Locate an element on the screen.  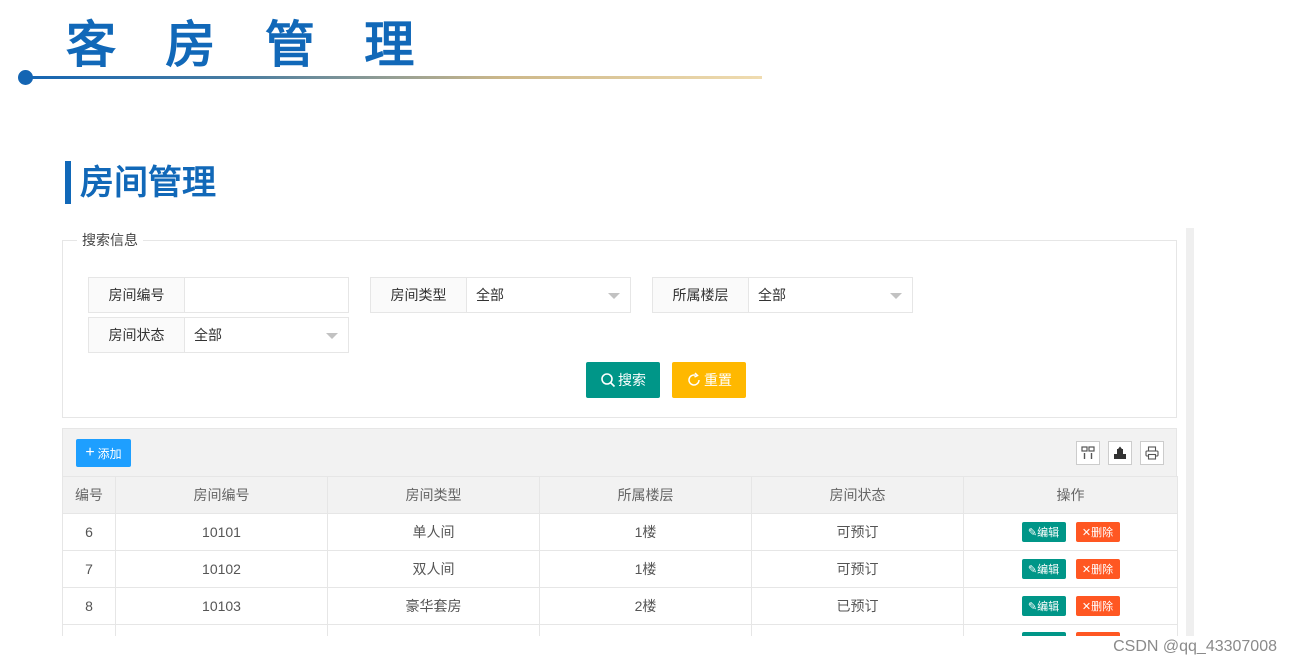
column-header: 所属楼层 is located at coordinates (645, 495).